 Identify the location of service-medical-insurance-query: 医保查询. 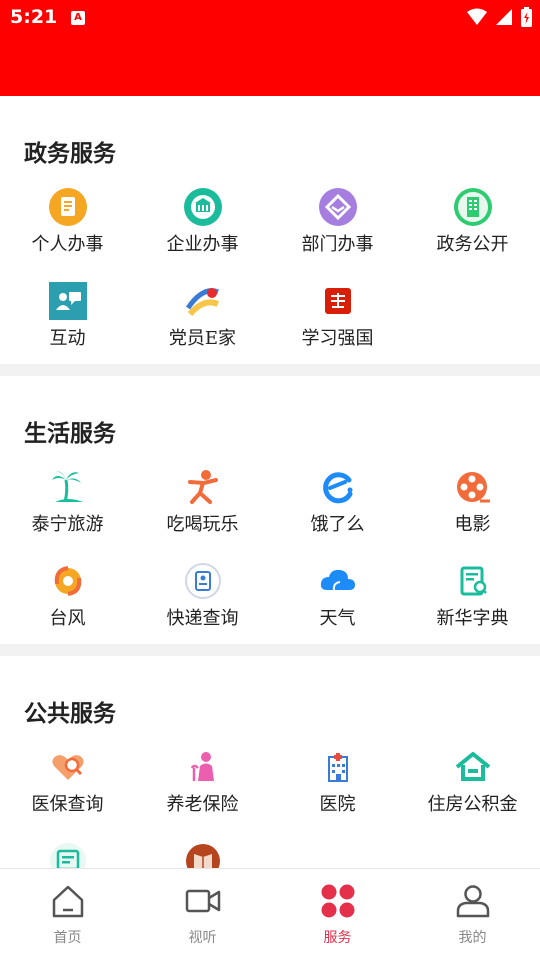
(67, 795).